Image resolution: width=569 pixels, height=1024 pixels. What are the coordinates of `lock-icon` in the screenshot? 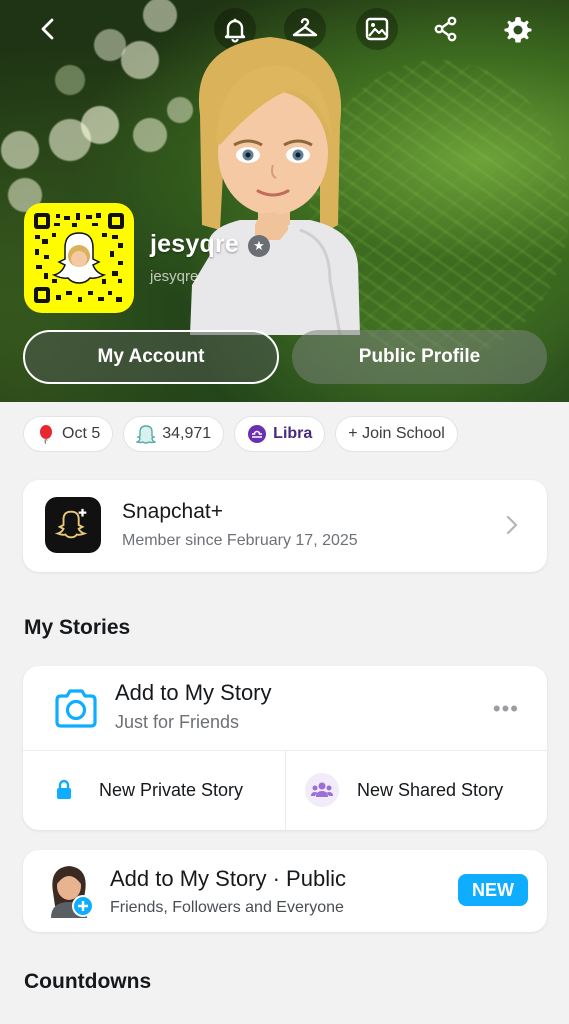 It's located at (64, 790).